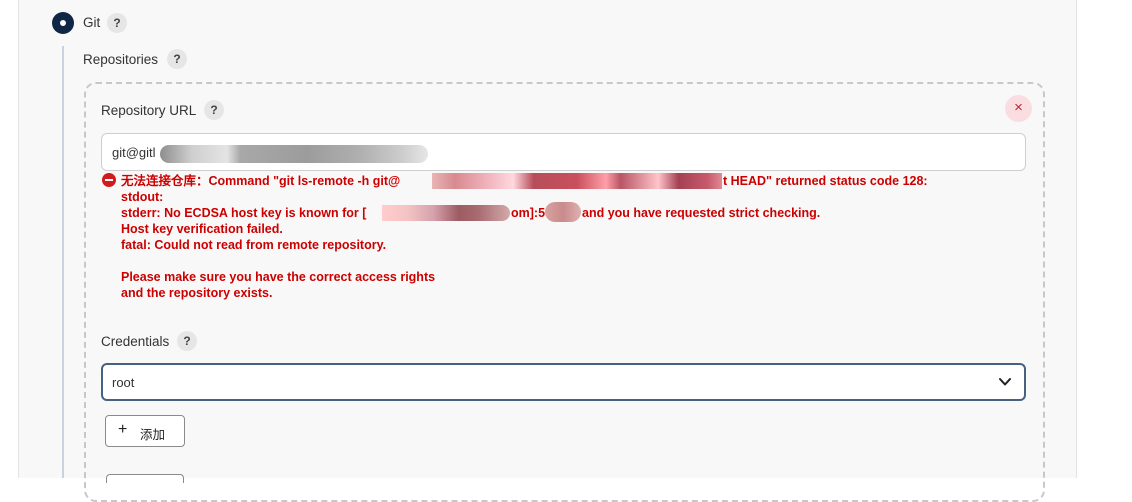  I want to click on repository-url-input: git@gitl, so click(563, 152).